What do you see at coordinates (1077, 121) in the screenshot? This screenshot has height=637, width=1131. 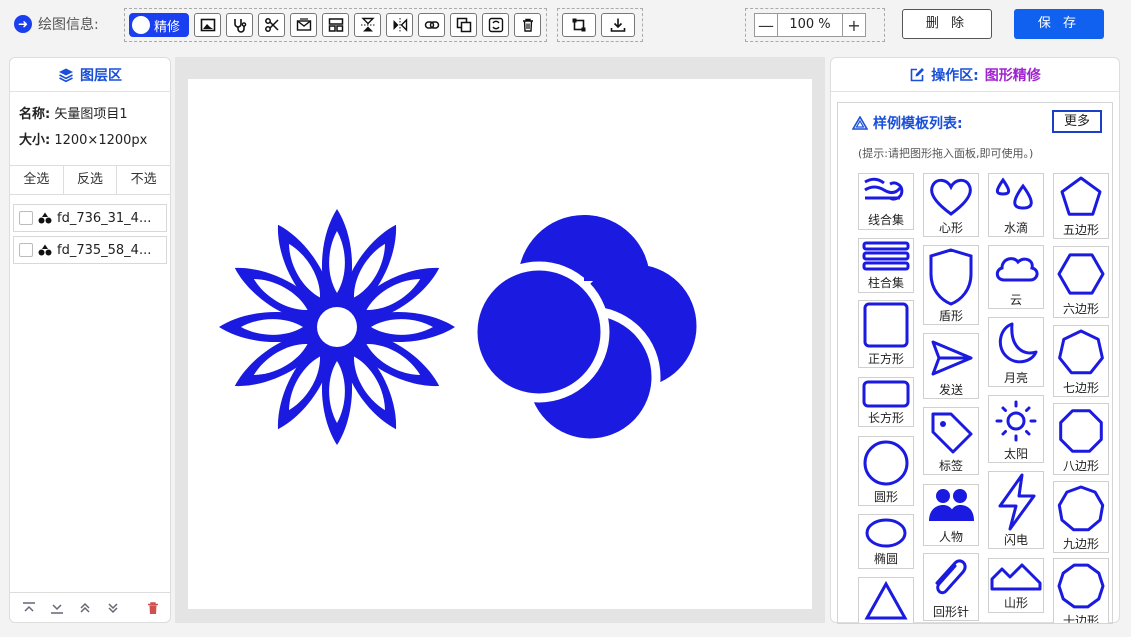 I see `more-button: 更多` at bounding box center [1077, 121].